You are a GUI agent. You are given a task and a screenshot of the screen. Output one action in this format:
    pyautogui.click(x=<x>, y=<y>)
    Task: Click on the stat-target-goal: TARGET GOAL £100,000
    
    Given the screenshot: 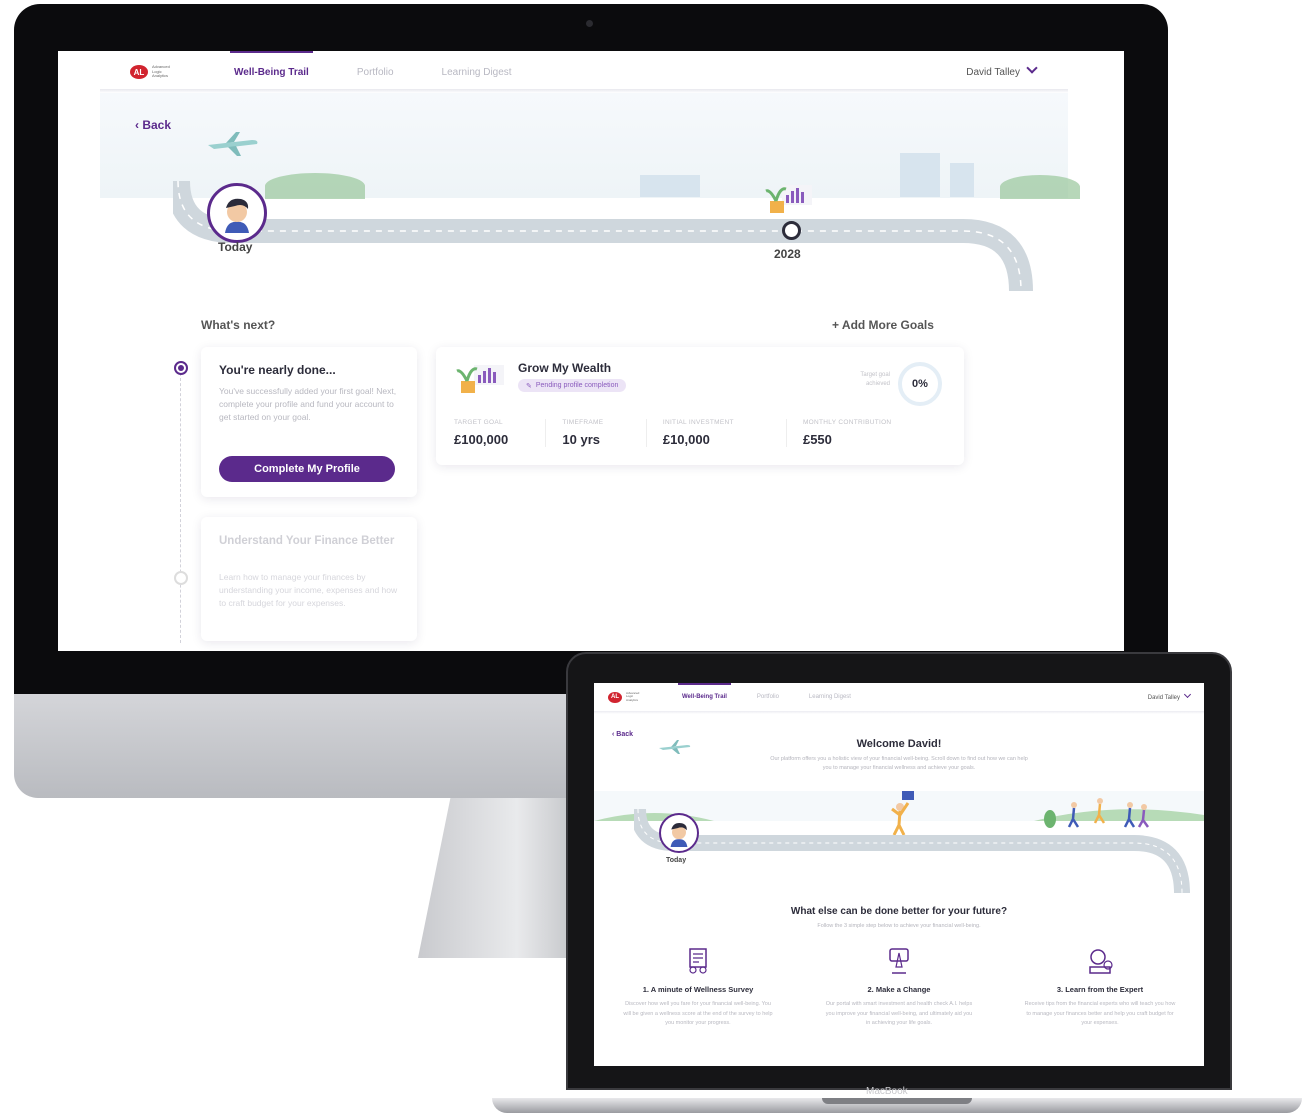 What is the action you would take?
    pyautogui.click(x=500, y=433)
    